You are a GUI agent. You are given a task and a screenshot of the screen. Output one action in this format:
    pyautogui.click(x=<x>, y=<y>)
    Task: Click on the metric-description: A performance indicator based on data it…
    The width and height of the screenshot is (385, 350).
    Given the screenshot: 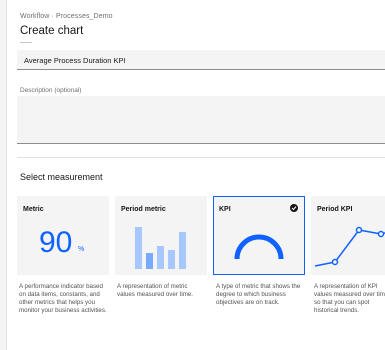 What is the action you would take?
    pyautogui.click(x=63, y=298)
    